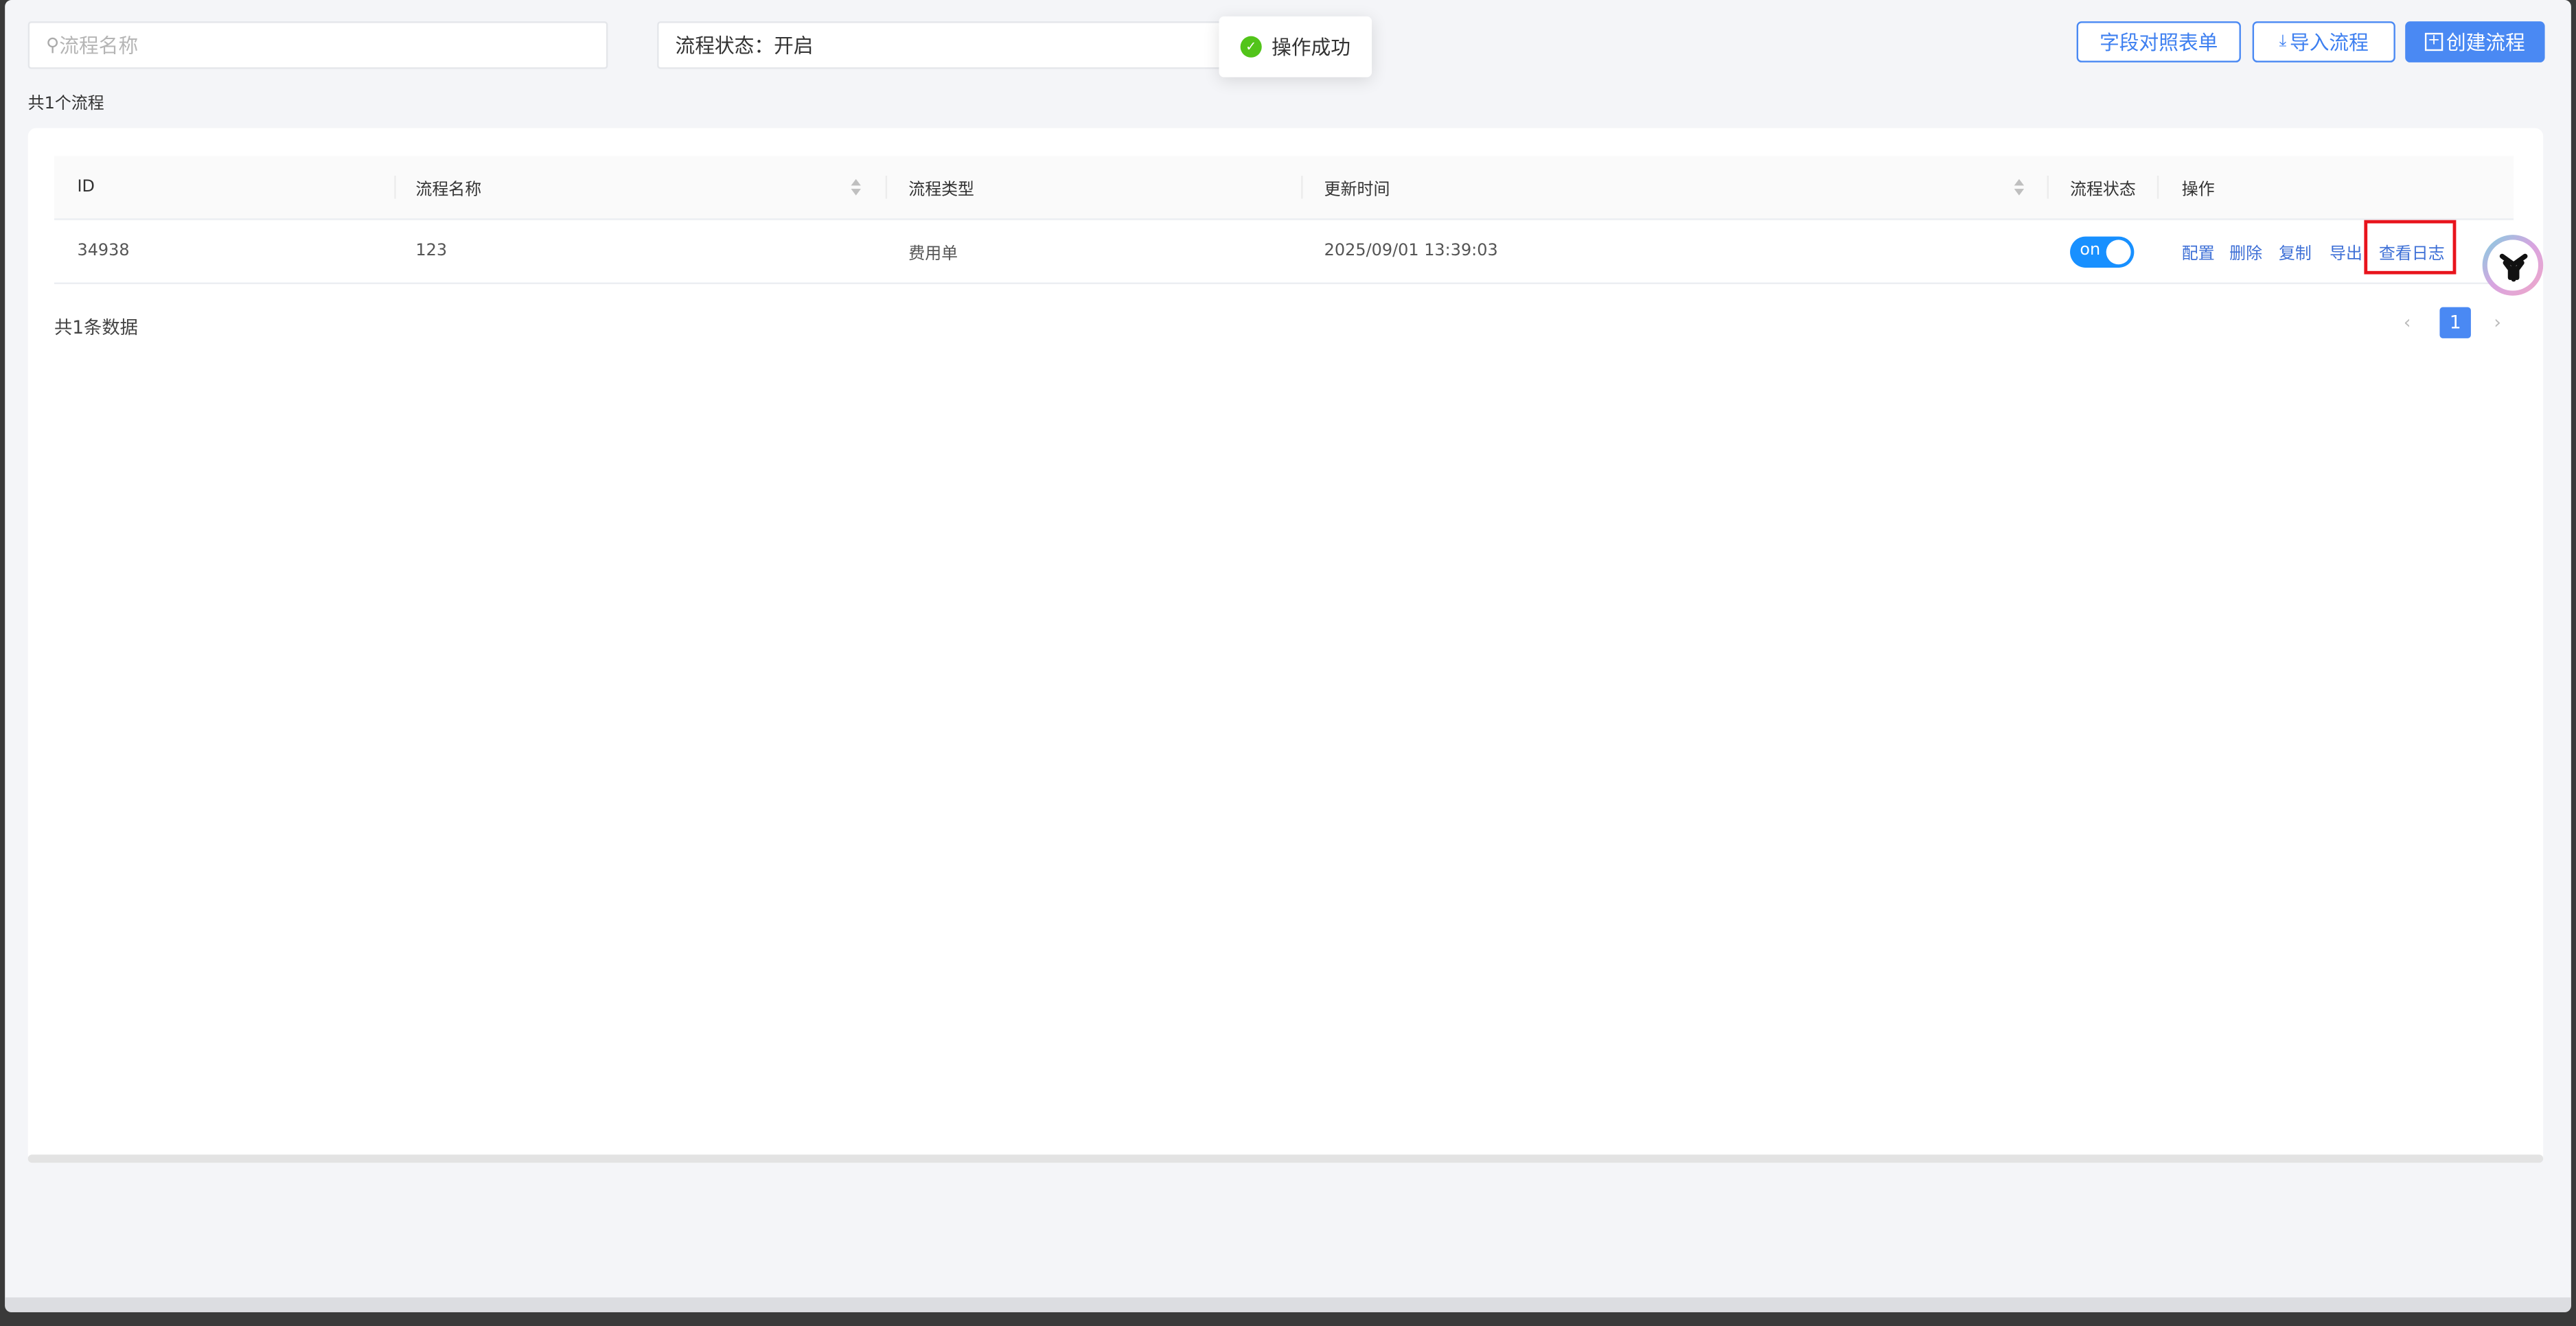  Describe the element at coordinates (2283, 41) in the screenshot. I see `download-icon: ⤓` at that location.